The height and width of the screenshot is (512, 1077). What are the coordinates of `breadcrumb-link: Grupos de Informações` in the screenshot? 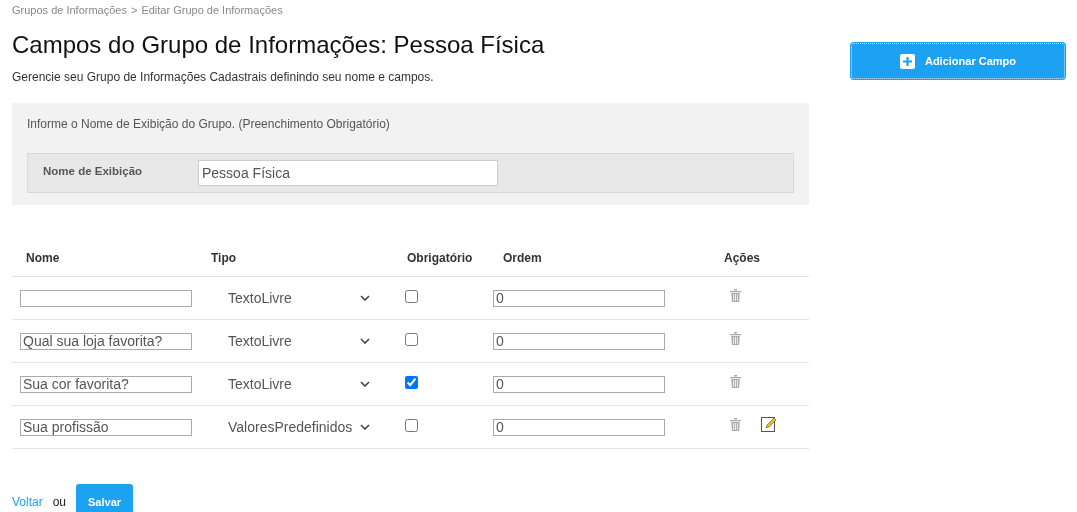 It's located at (69, 11).